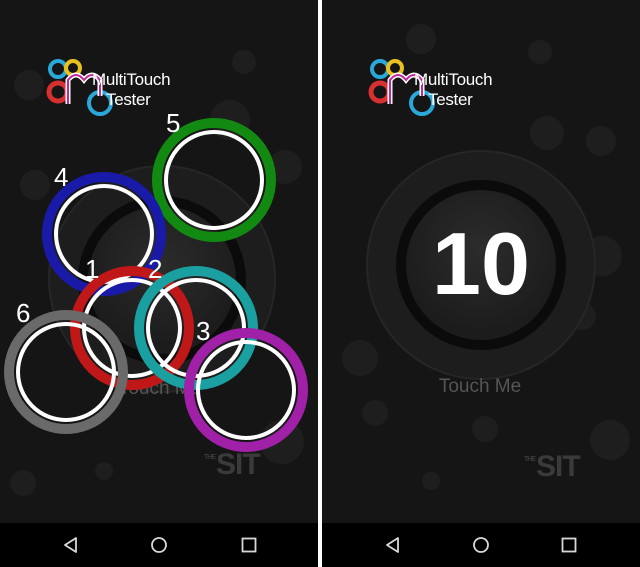  I want to click on touch-label-4: 4, so click(61, 177).